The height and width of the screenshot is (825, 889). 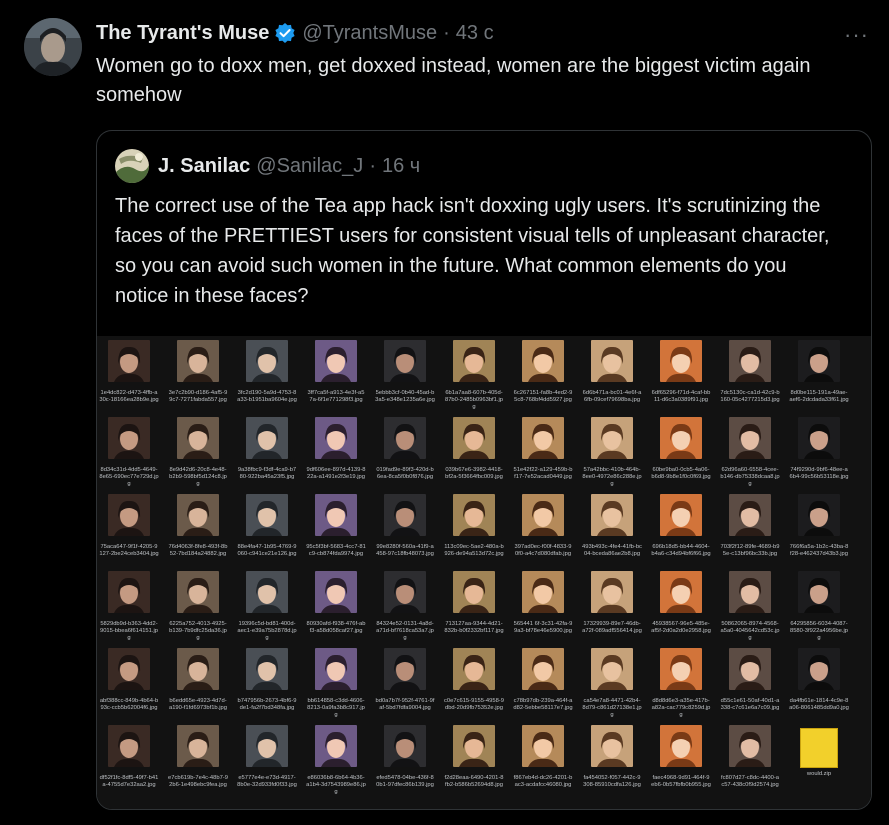 What do you see at coordinates (612, 372) in the screenshot?
I see `image-file-item: 6d6b471a-bc01-4e6f-a6fb-09cef79698ba.jpg` at bounding box center [612, 372].